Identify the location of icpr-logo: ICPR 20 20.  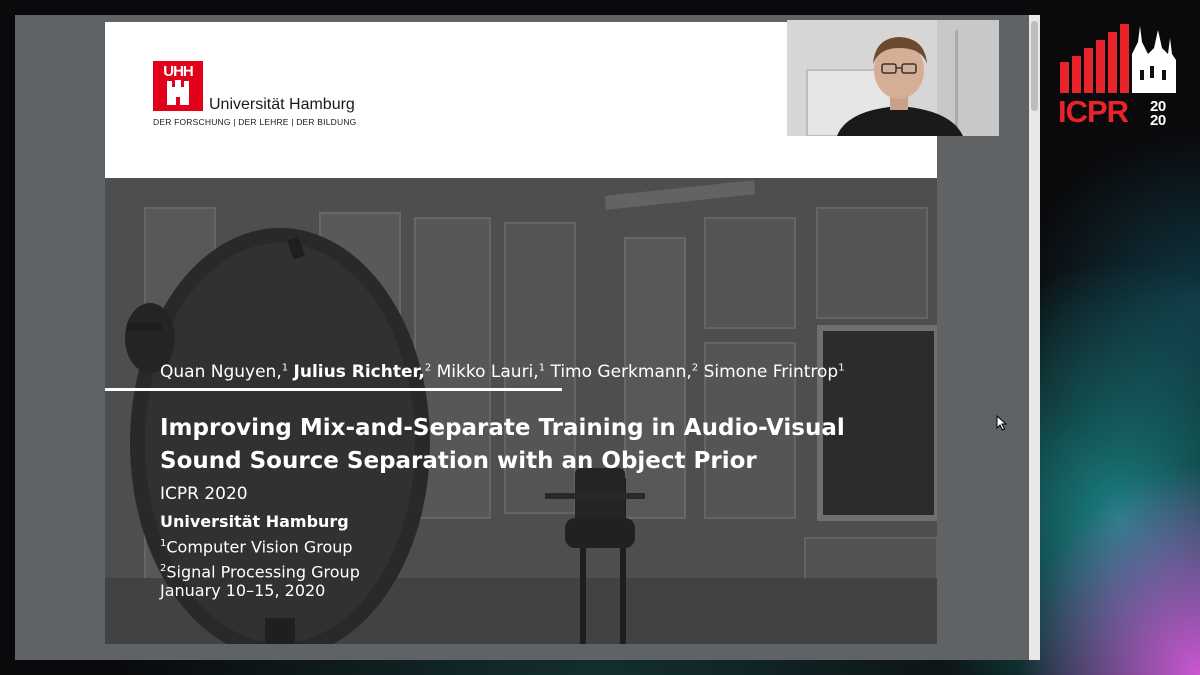
(1119, 77).